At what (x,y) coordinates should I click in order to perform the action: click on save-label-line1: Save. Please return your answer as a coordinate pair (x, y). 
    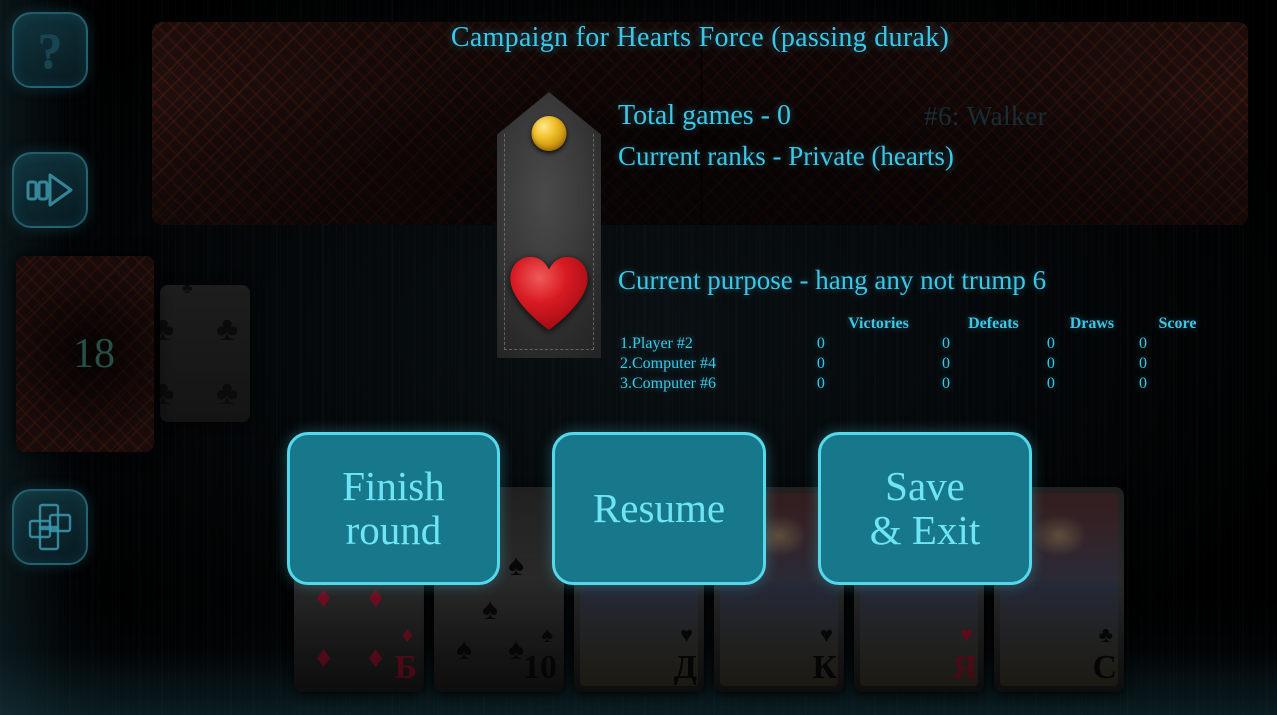
    Looking at the image, I should click on (925, 486).